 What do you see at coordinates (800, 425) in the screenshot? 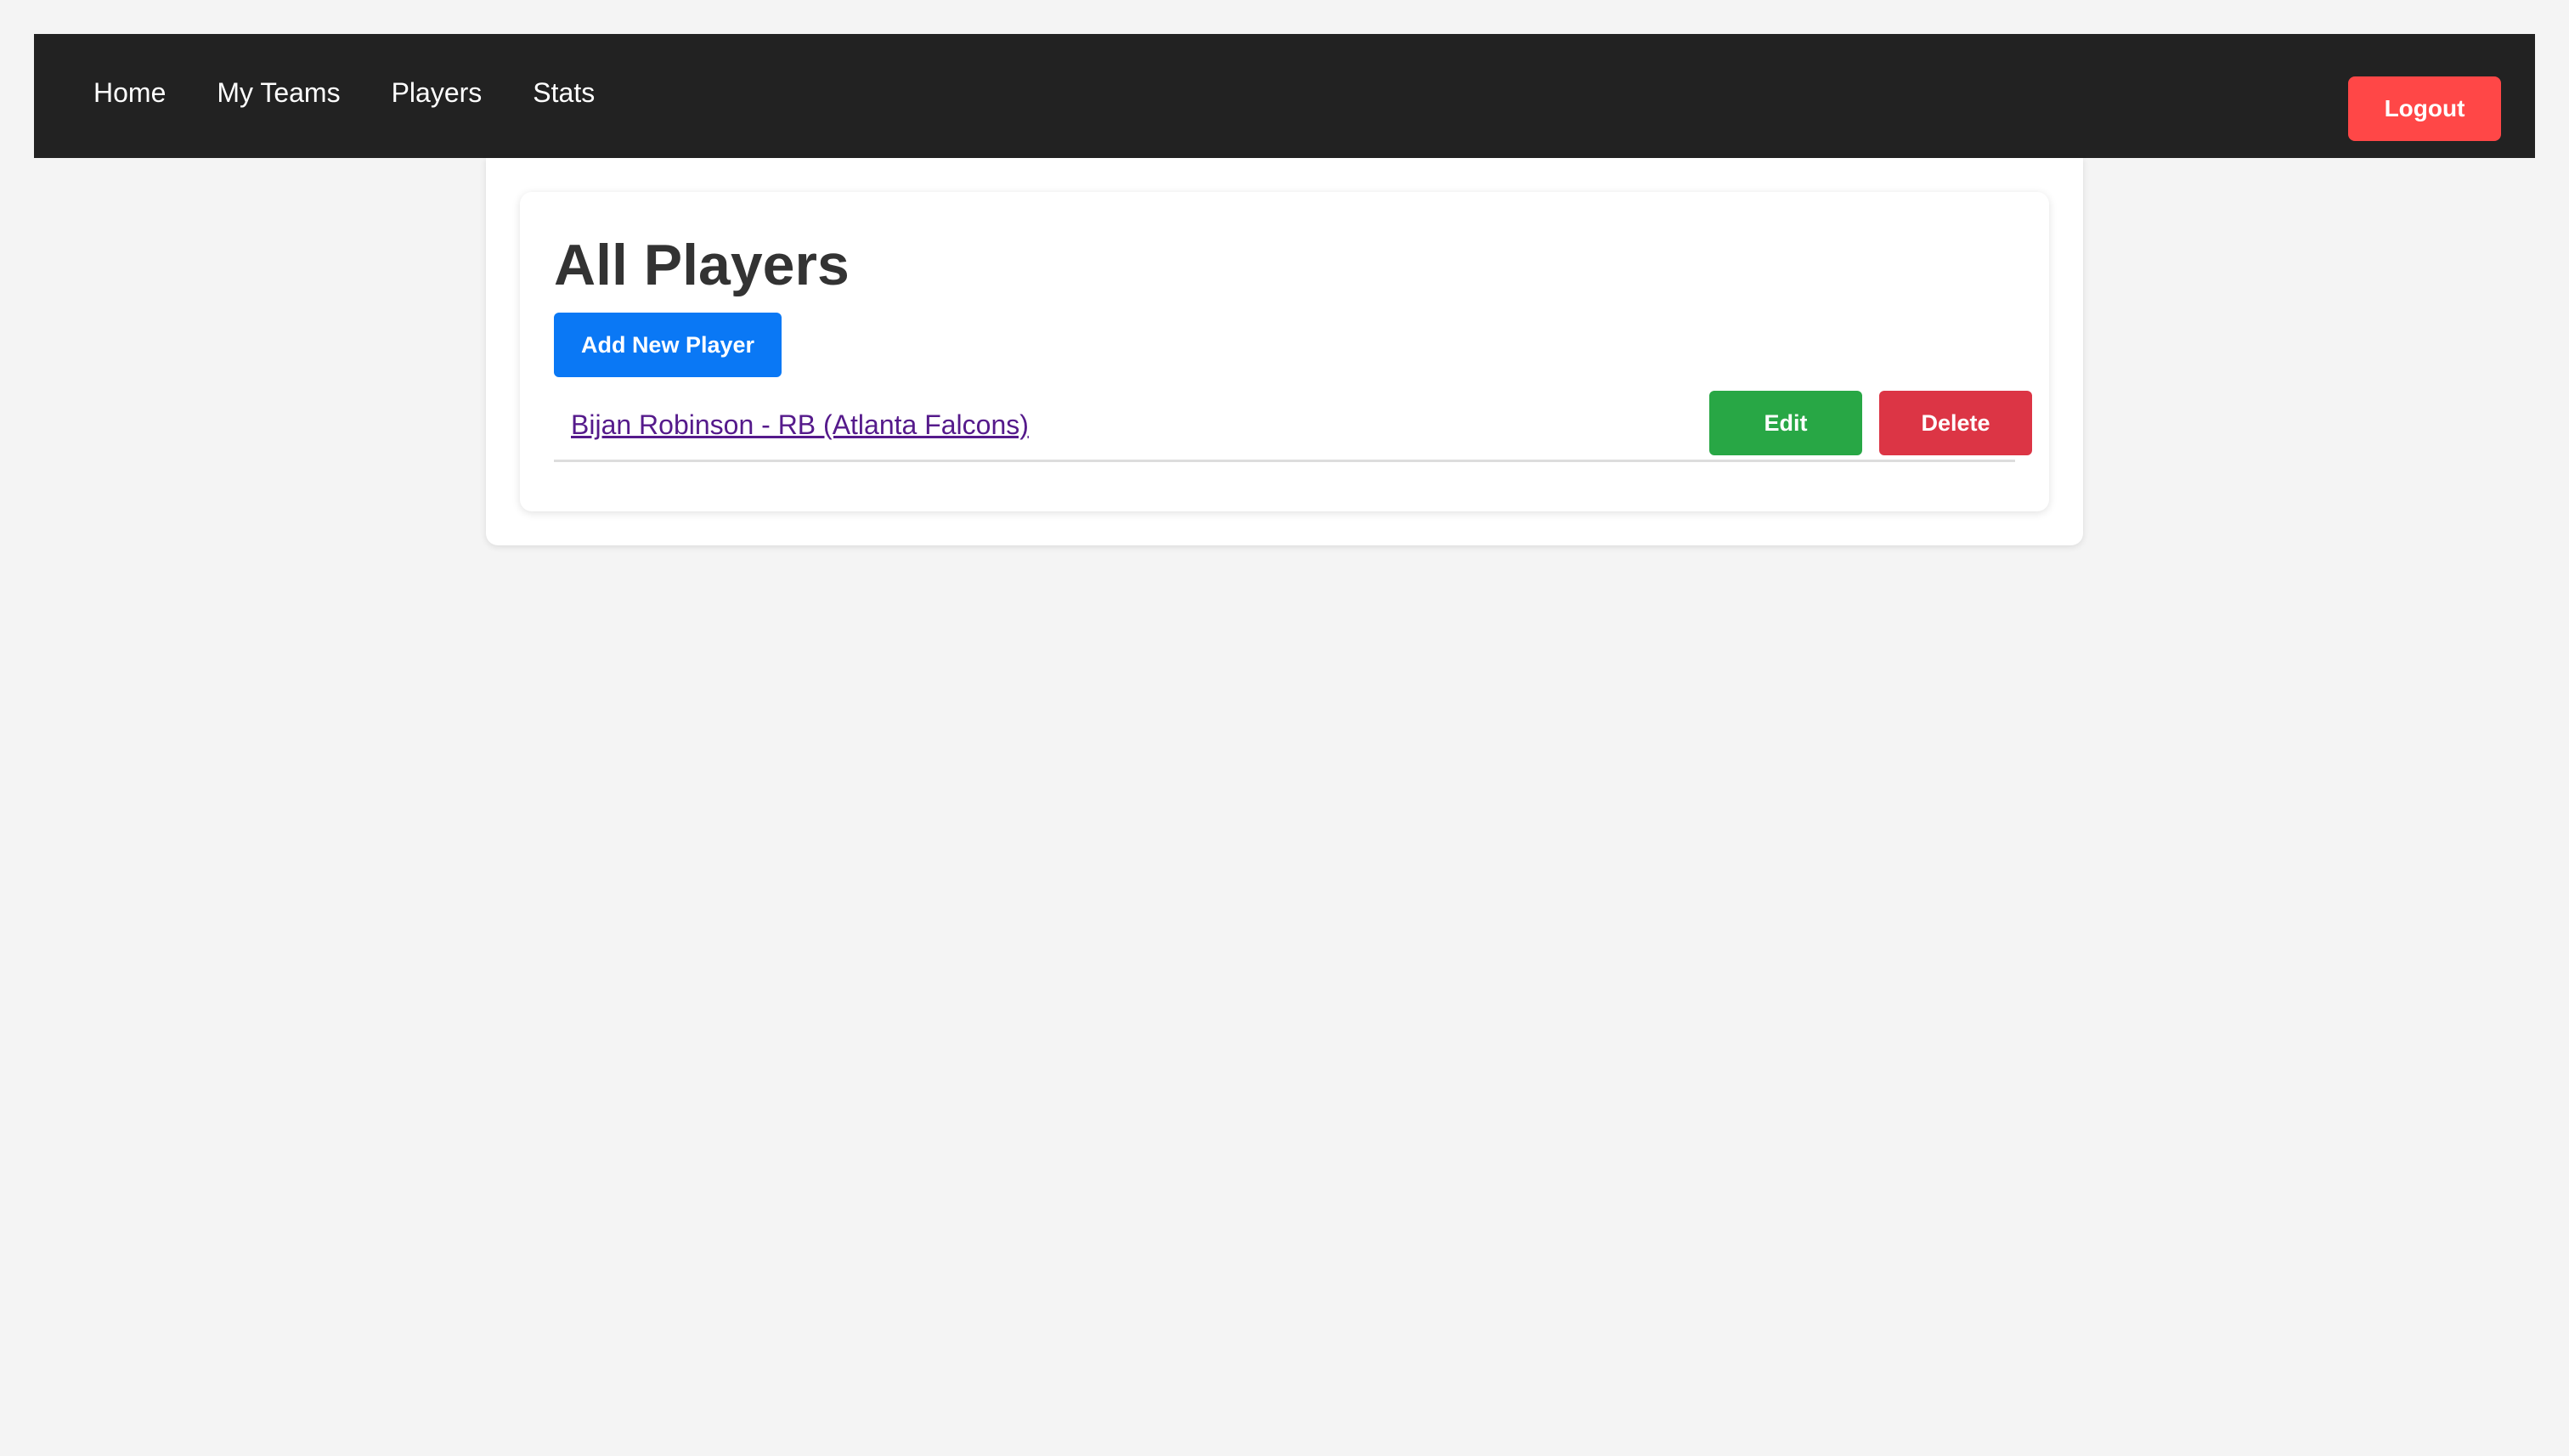
I see `player-link: Bijan Robinson - RB (Atlanta Falcons)` at bounding box center [800, 425].